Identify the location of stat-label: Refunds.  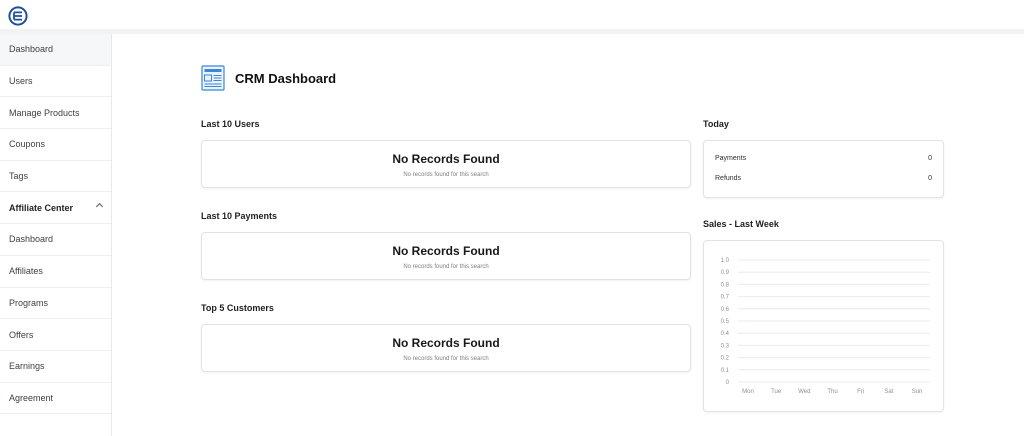
(728, 178).